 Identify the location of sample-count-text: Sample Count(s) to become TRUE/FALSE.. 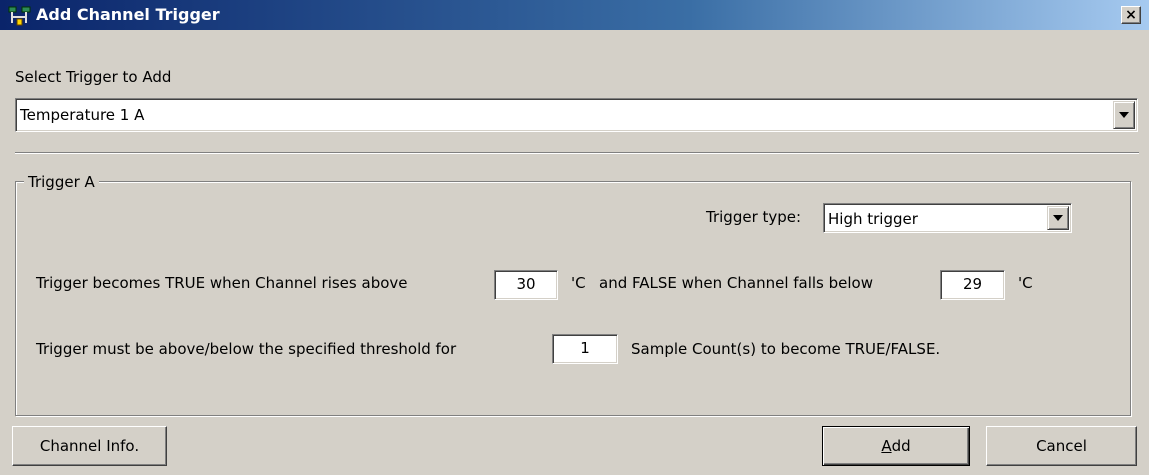
(786, 349).